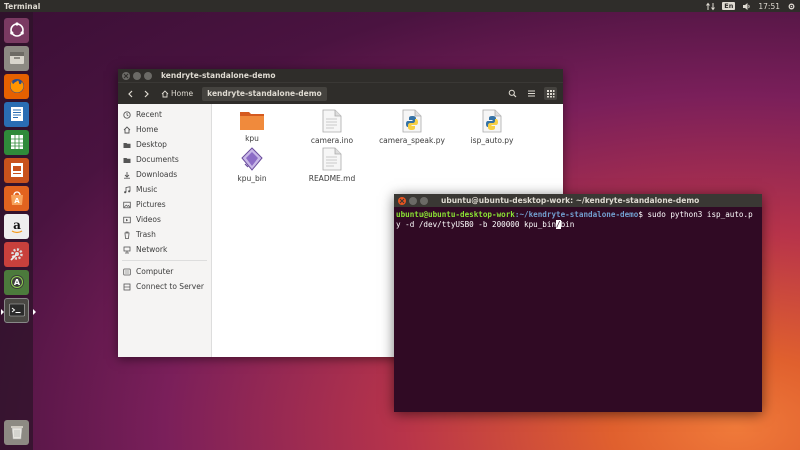 This screenshot has width=800, height=450. I want to click on file-item-kpu: kpu, so click(252, 126).